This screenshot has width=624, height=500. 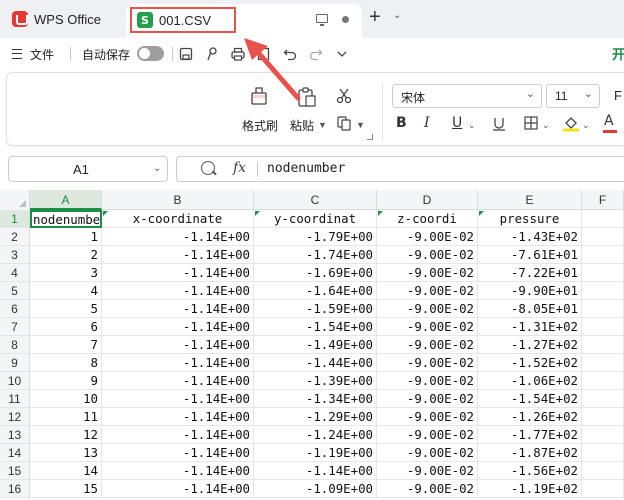 I want to click on column-header-e: E, so click(x=530, y=200).